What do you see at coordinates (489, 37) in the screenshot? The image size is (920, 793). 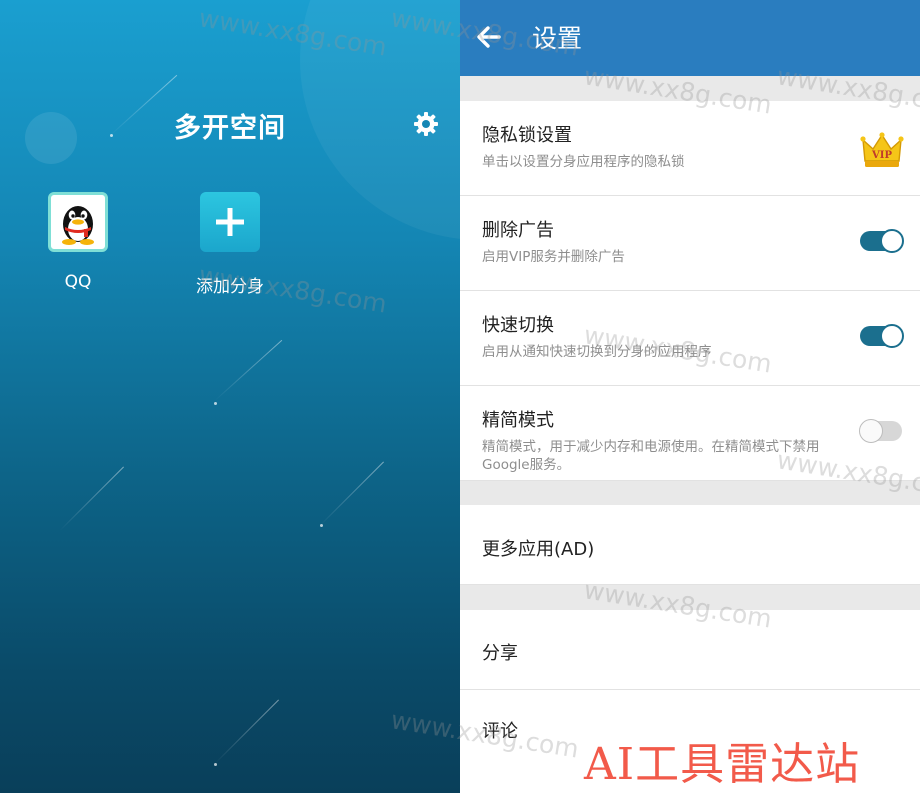 I see `back-arrow-icon` at bounding box center [489, 37].